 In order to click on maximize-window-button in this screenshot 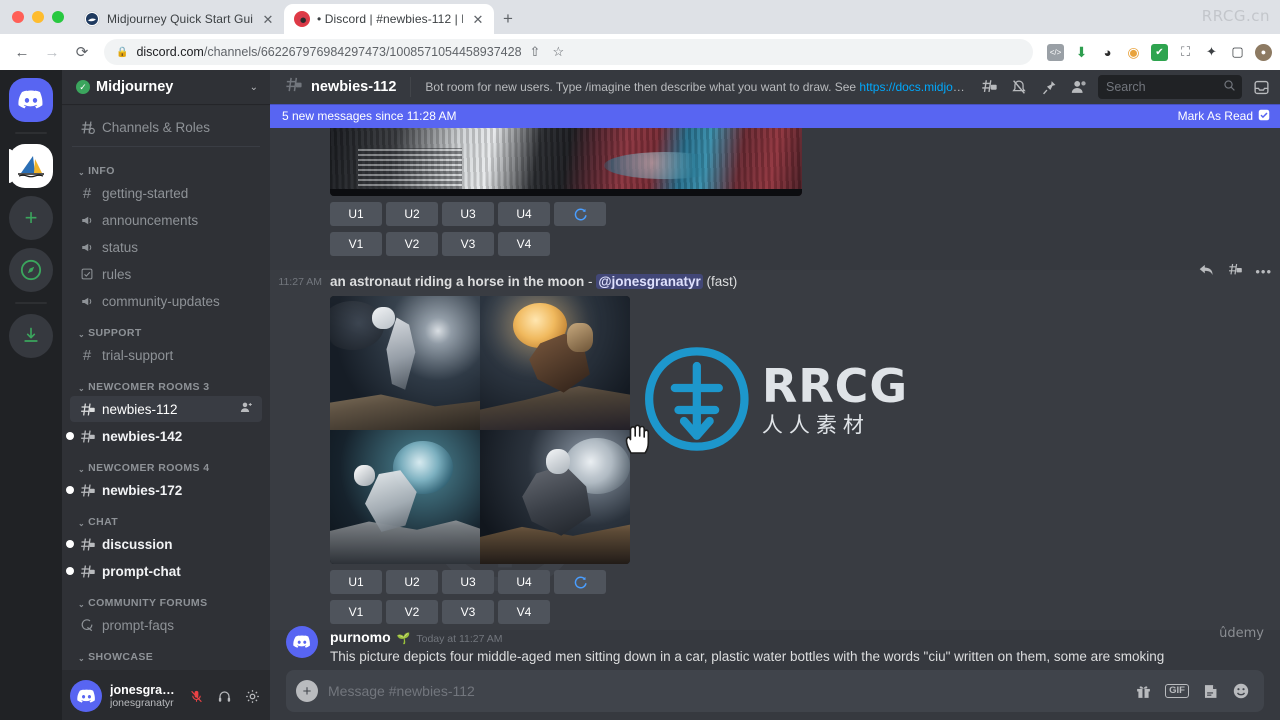, I will do `click(58, 17)`.